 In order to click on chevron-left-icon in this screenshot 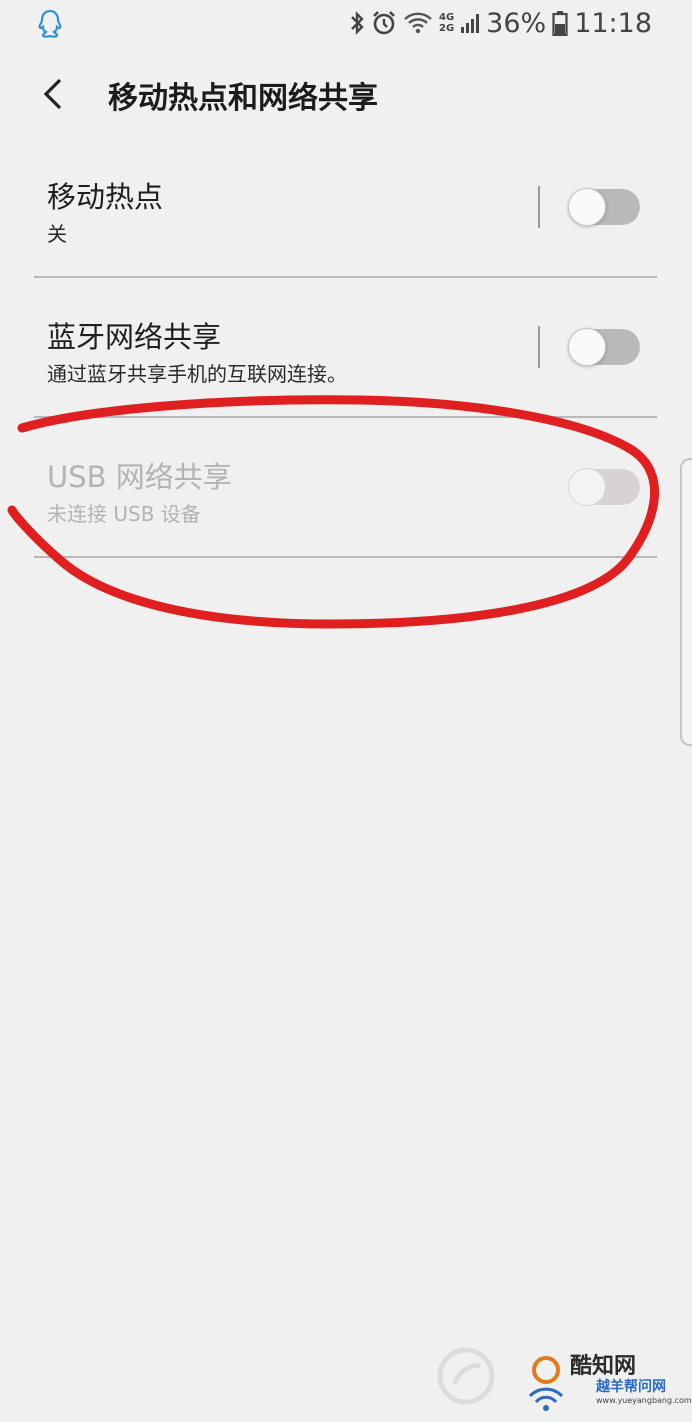, I will do `click(52, 94)`.